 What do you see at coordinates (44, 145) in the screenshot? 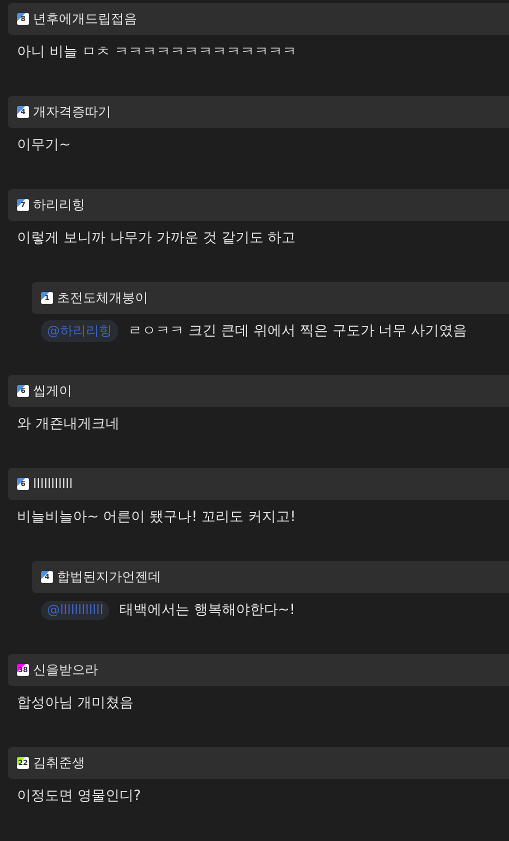
I see `comment-text: 이무기~` at bounding box center [44, 145].